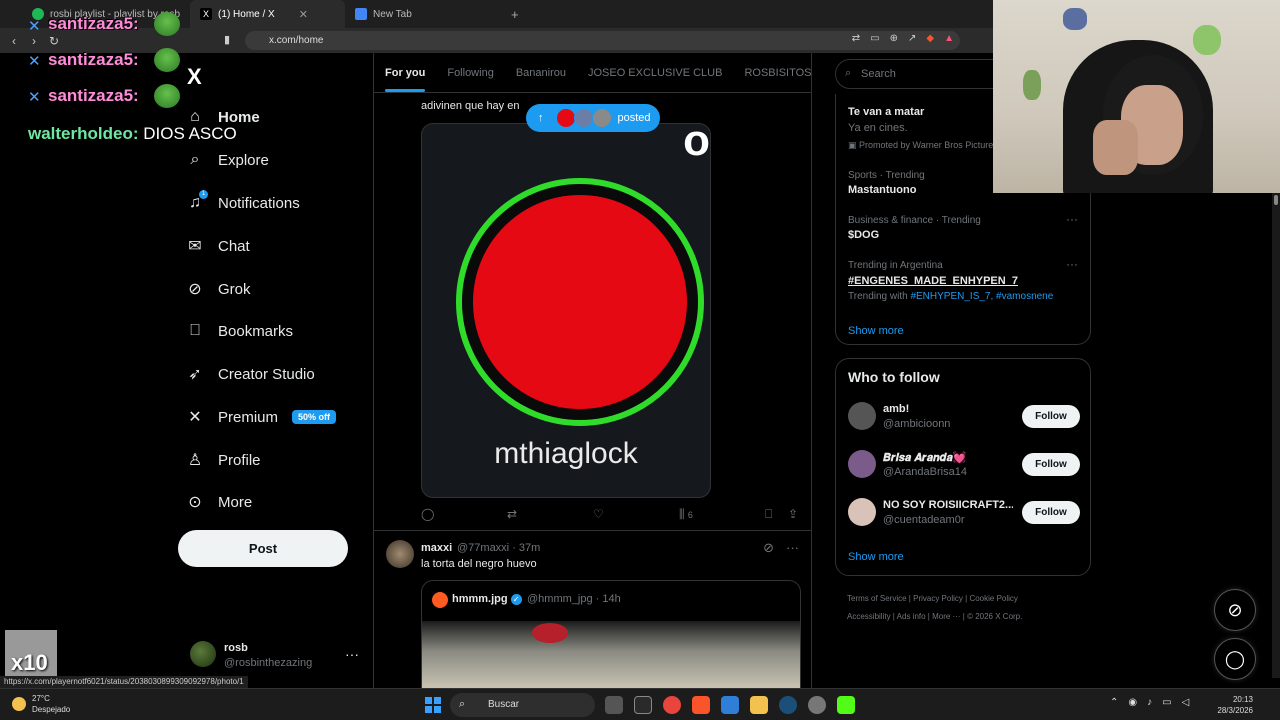 This screenshot has height=720, width=1280. What do you see at coordinates (846, 705) in the screenshot?
I see `kick-icon` at bounding box center [846, 705].